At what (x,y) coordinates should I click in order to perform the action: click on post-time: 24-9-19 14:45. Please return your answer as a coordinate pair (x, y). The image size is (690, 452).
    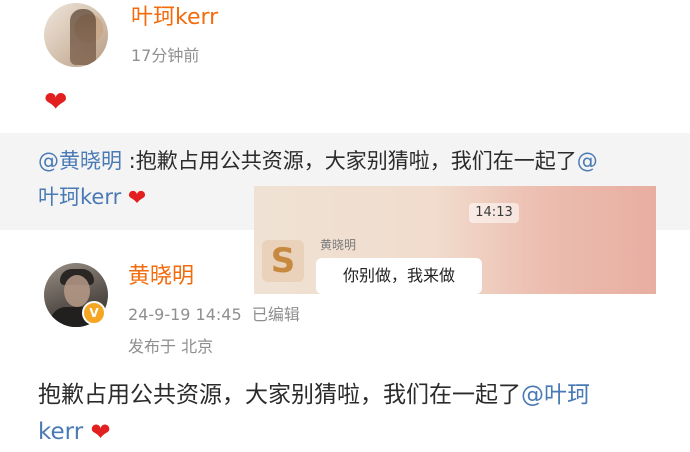
    Looking at the image, I should click on (185, 314).